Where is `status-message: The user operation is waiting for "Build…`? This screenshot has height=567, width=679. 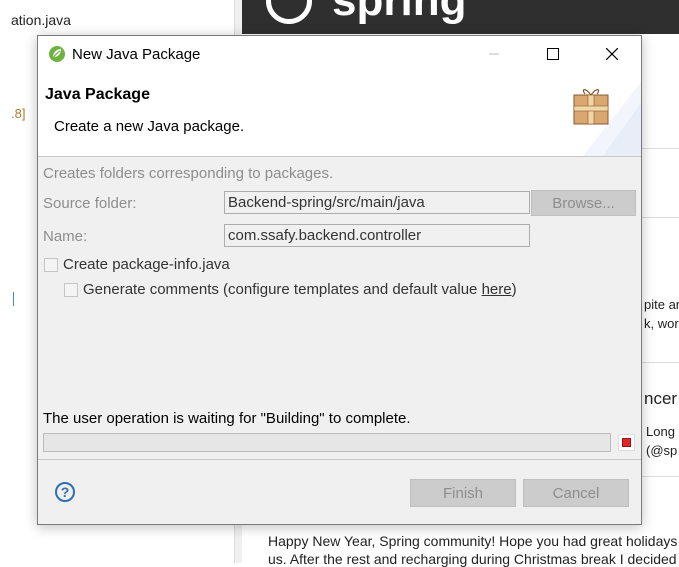
status-message: The user operation is waiting for "Build… is located at coordinates (227, 418).